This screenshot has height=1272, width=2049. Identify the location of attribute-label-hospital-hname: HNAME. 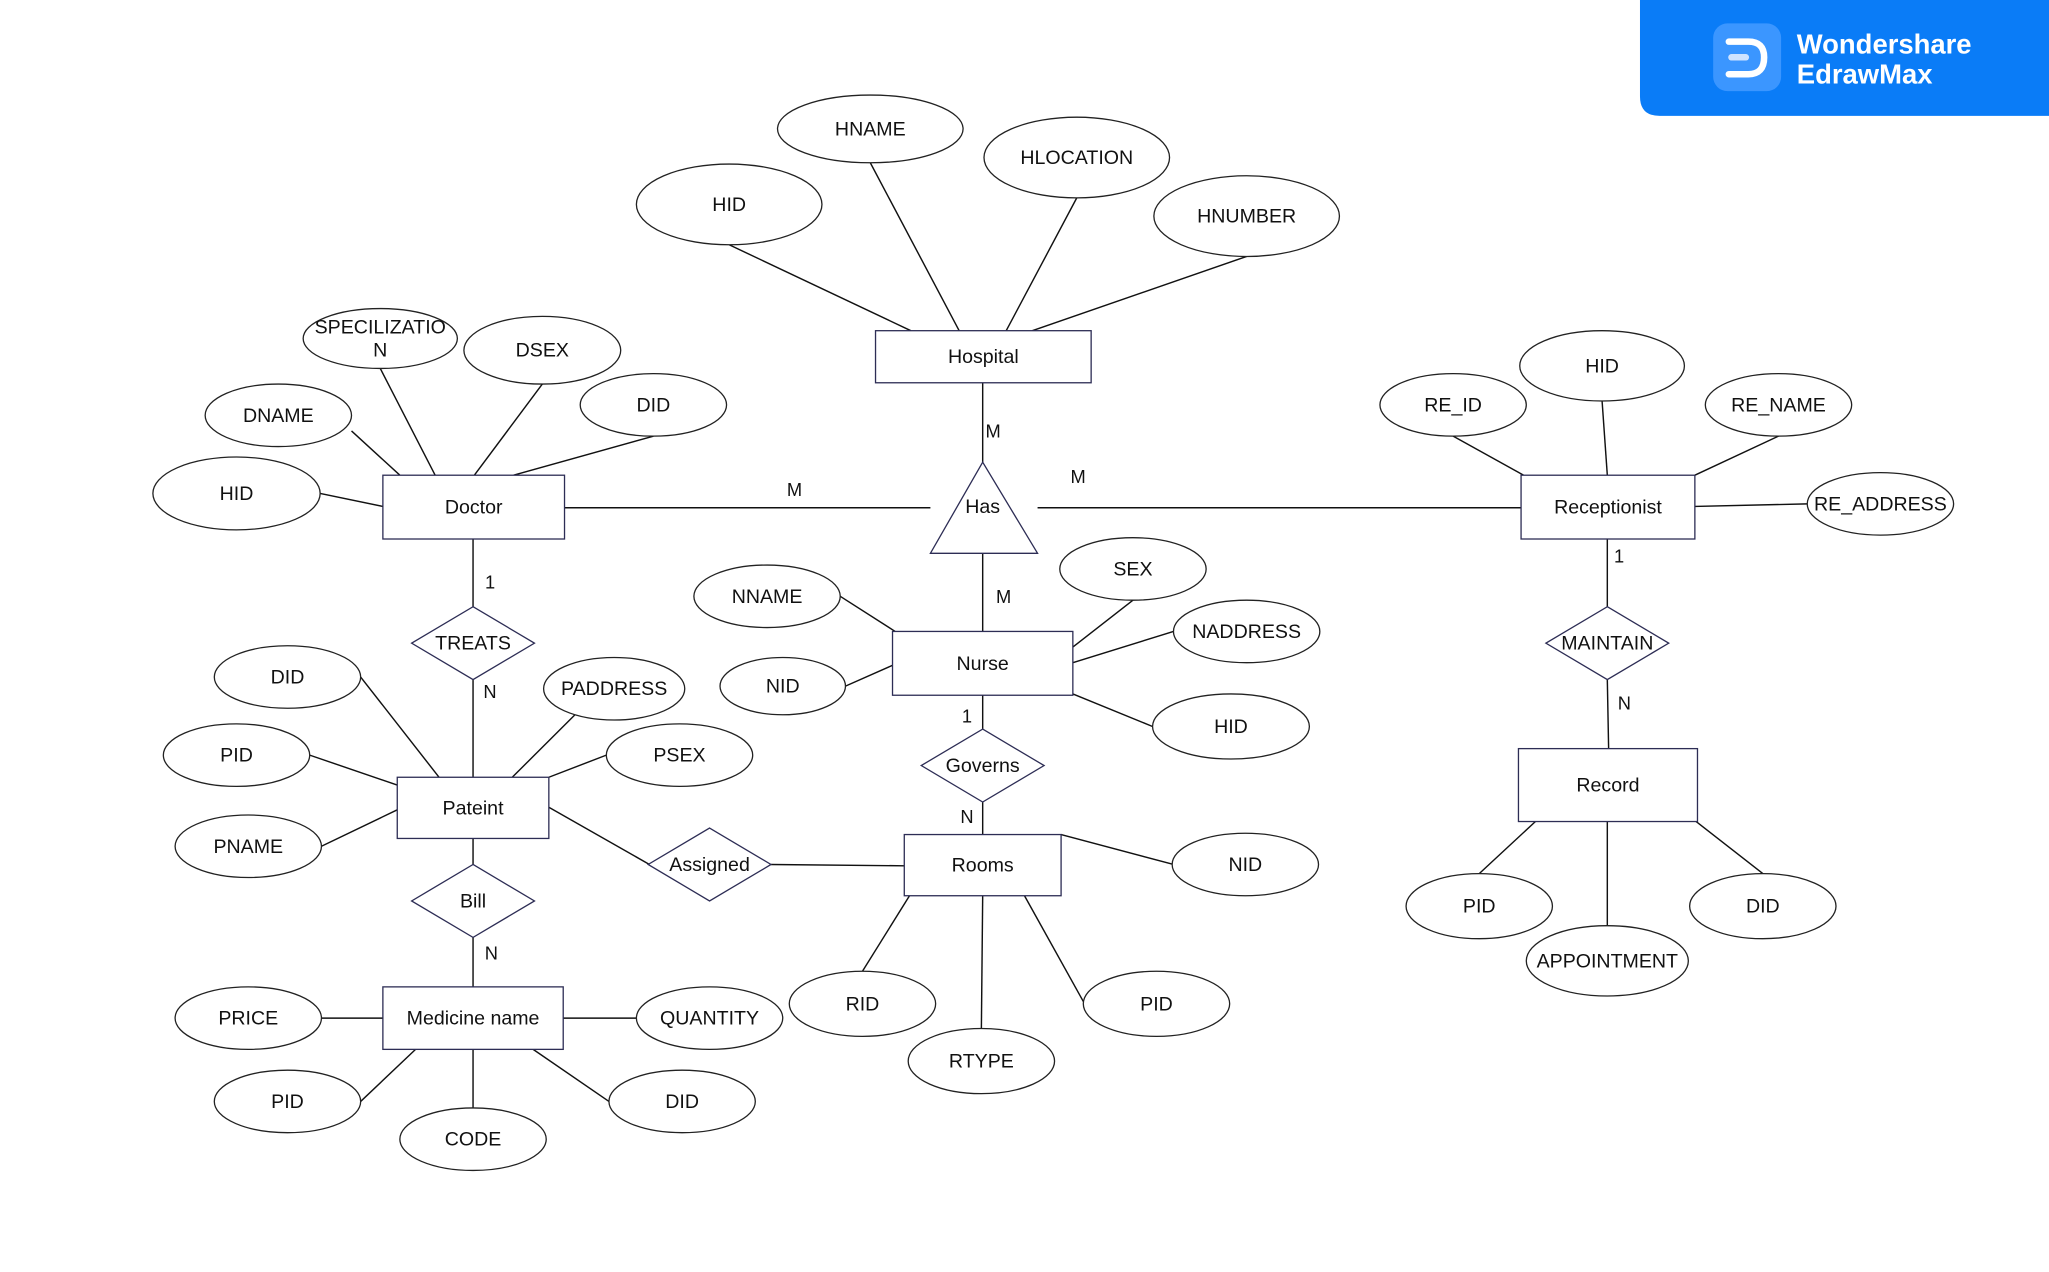
(870, 129).